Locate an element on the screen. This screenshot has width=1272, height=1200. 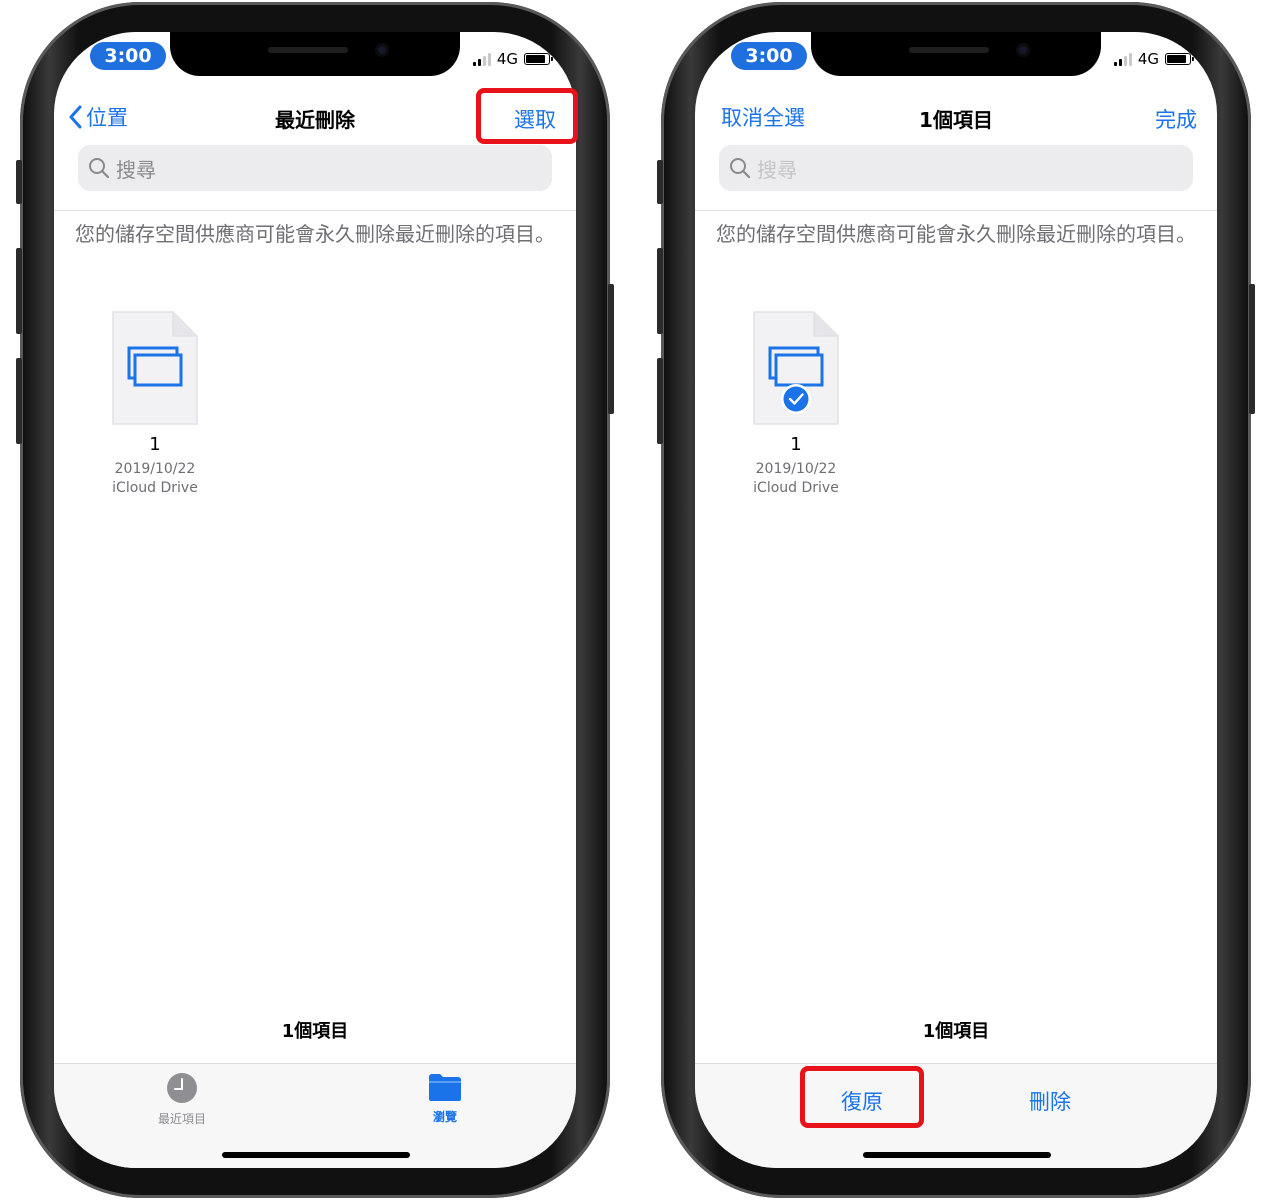
file-item-selected is located at coordinates (796, 368).